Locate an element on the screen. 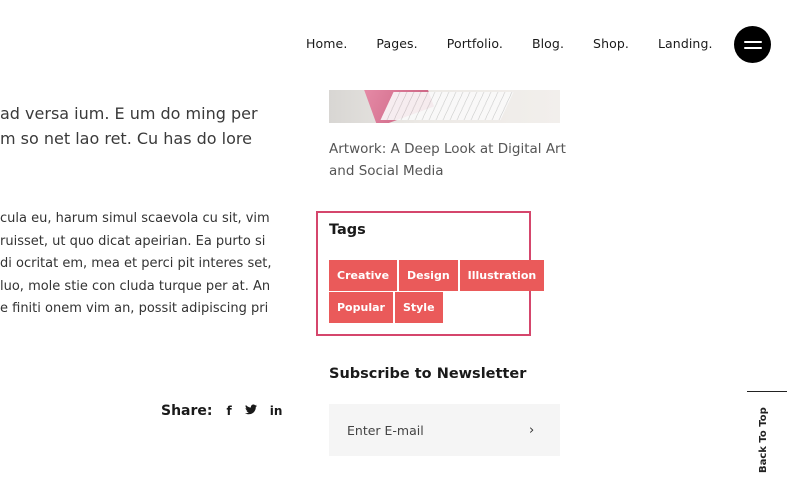  tag-style: Style is located at coordinates (418, 307).